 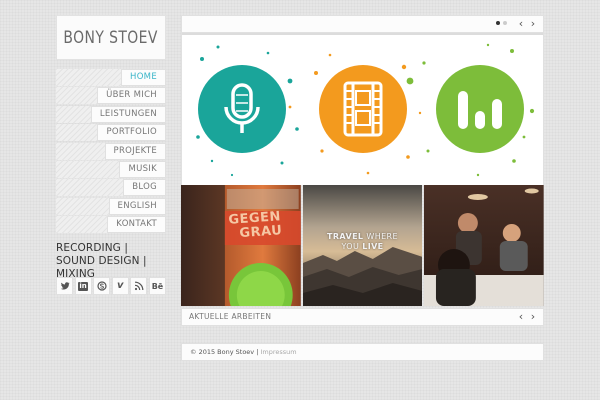 What do you see at coordinates (128, 114) in the screenshot?
I see `nav-item-leistungen: LEISTUNGEN` at bounding box center [128, 114].